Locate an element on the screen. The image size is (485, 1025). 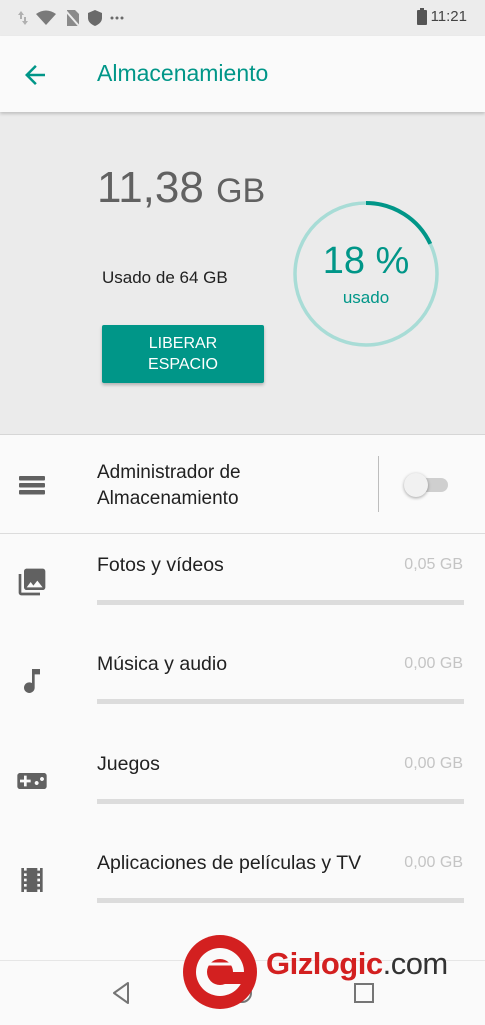
category-label: Juegos is located at coordinates (128, 764).